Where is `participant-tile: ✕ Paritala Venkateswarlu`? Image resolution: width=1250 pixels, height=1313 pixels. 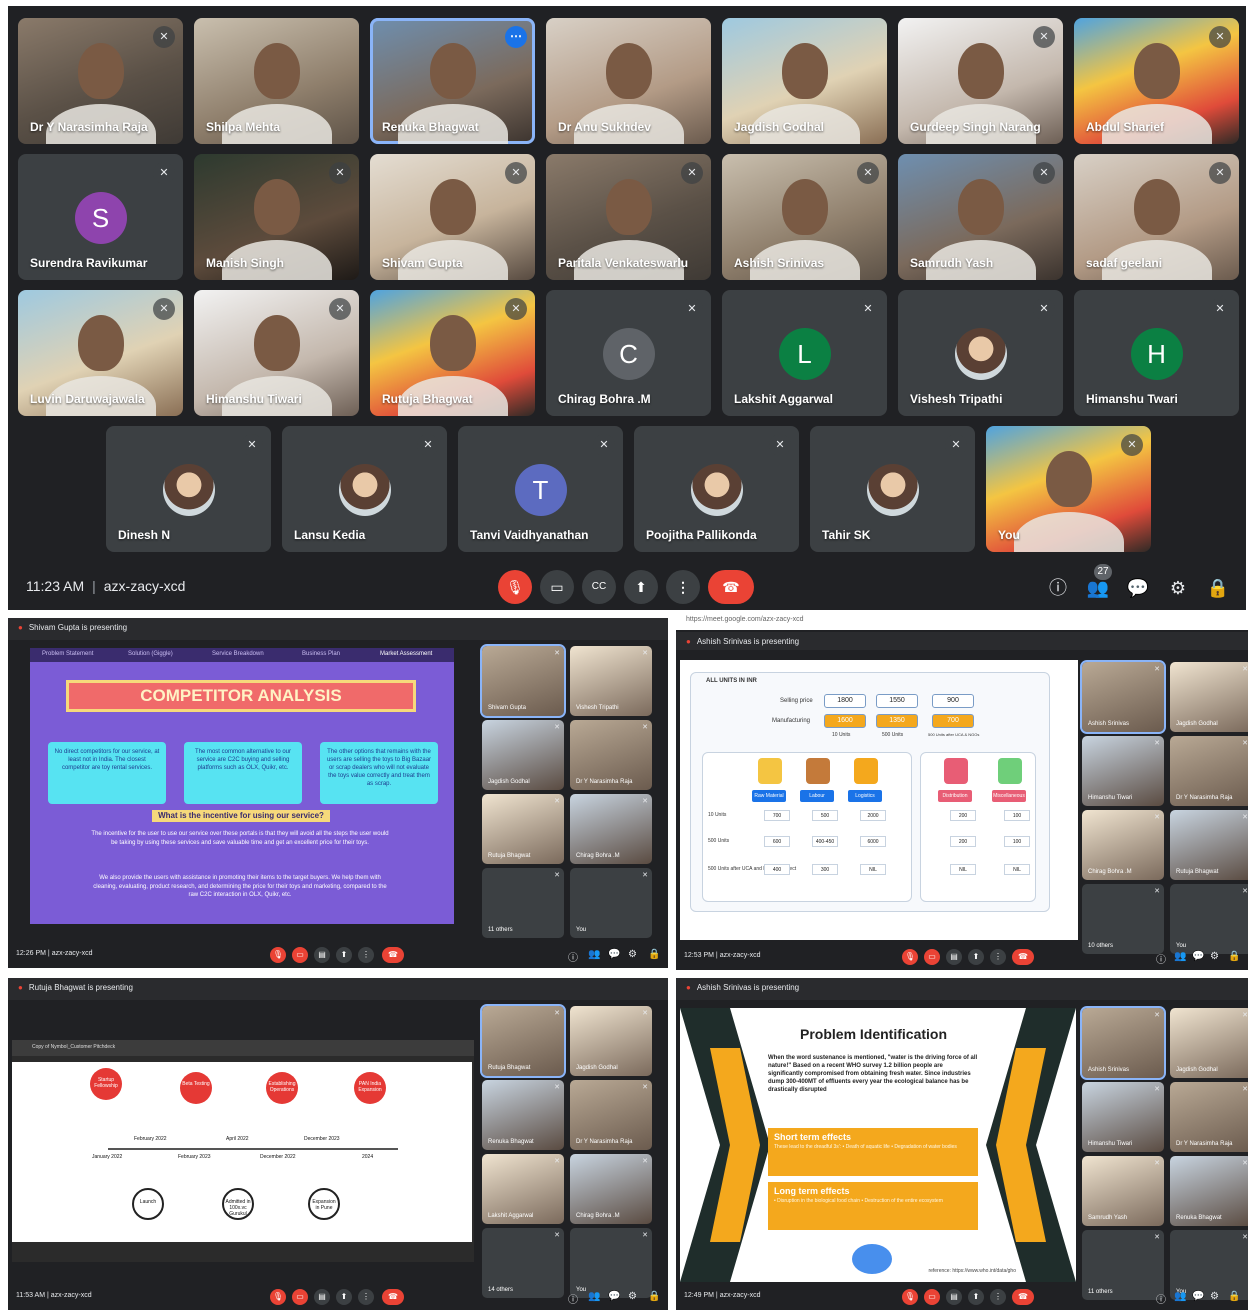 participant-tile: ✕ Paritala Venkateswarlu is located at coordinates (628, 217).